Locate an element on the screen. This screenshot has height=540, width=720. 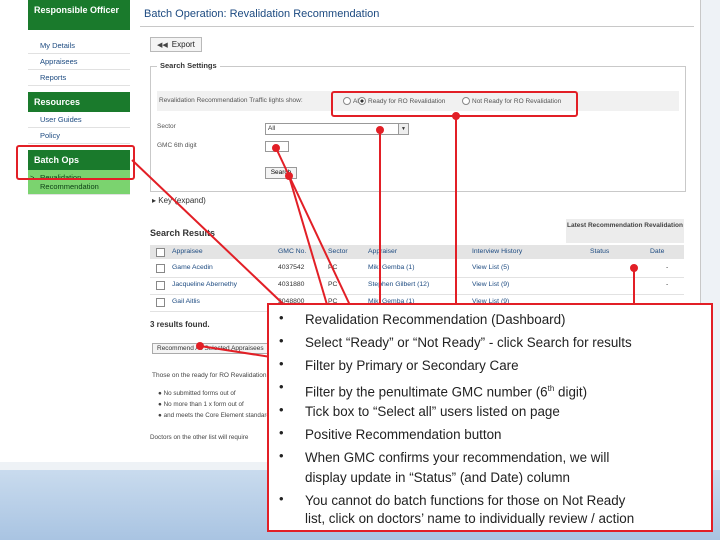
column-header: Appraiser is located at coordinates (382, 251).